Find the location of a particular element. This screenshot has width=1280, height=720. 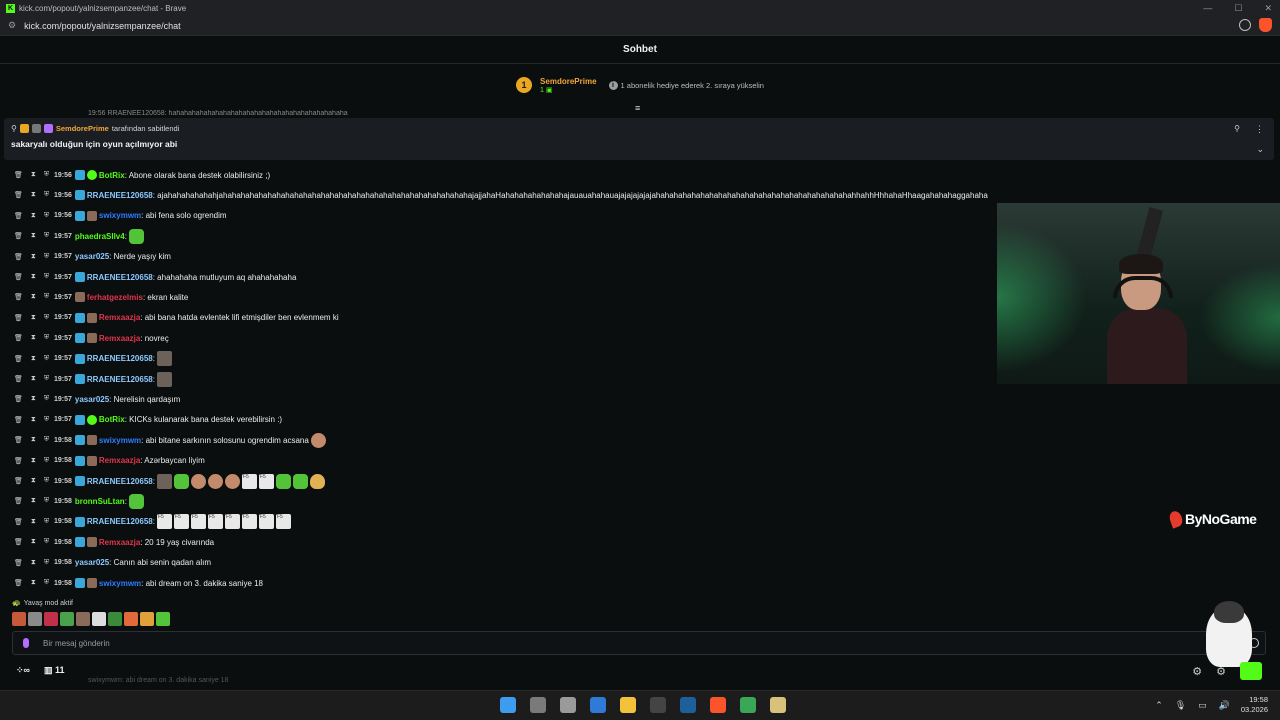

address-bar: ⚙ kick.com/popout/yalnizsempanzee/chat is located at coordinates (640, 26).